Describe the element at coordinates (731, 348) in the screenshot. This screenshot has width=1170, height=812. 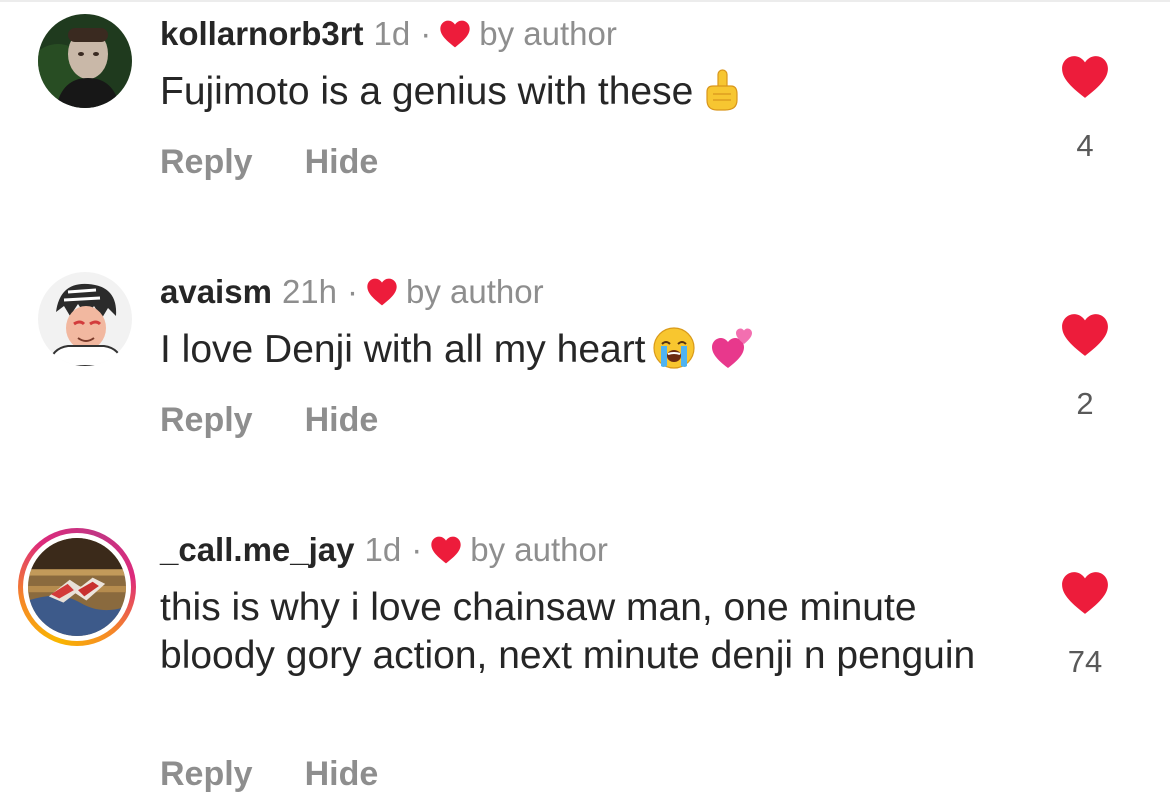
I see `two-hearts-emoji` at that location.